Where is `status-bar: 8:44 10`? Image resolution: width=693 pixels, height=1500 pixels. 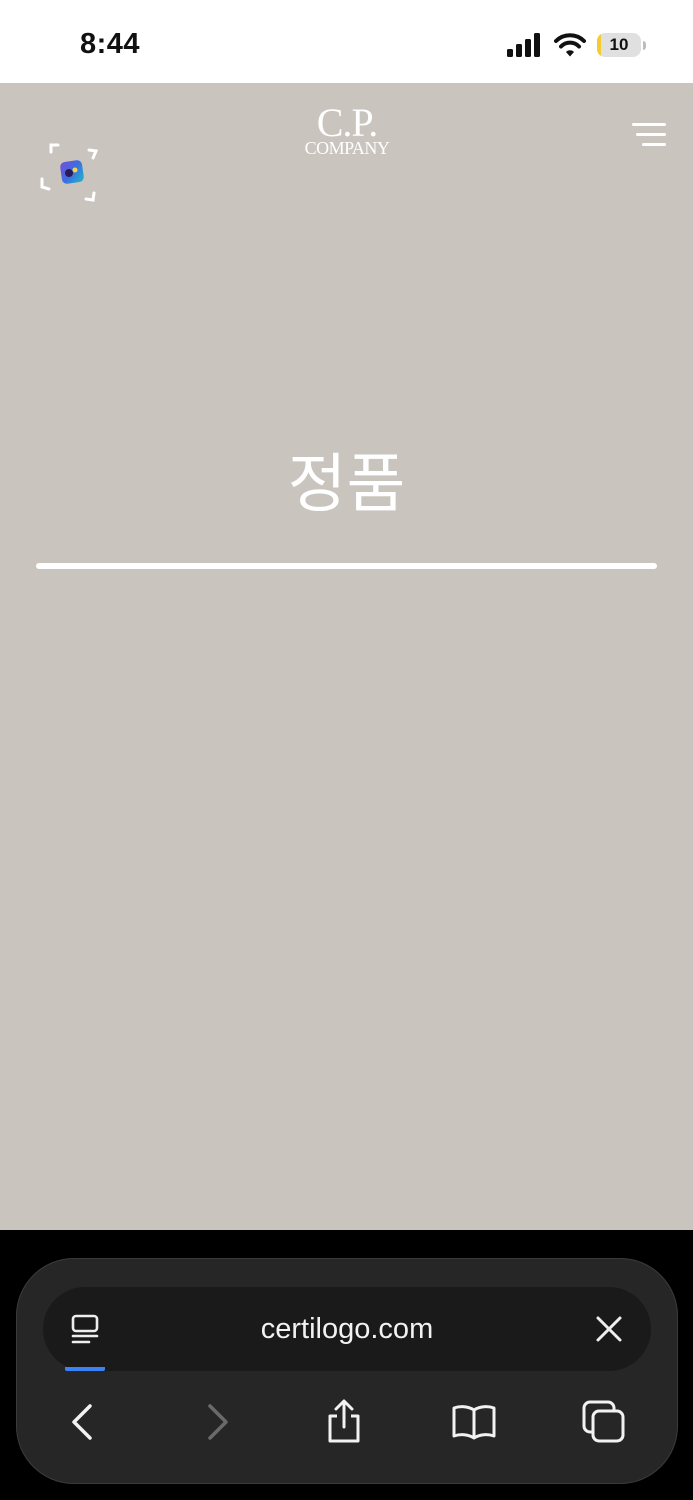 status-bar: 8:44 10 is located at coordinates (346, 41).